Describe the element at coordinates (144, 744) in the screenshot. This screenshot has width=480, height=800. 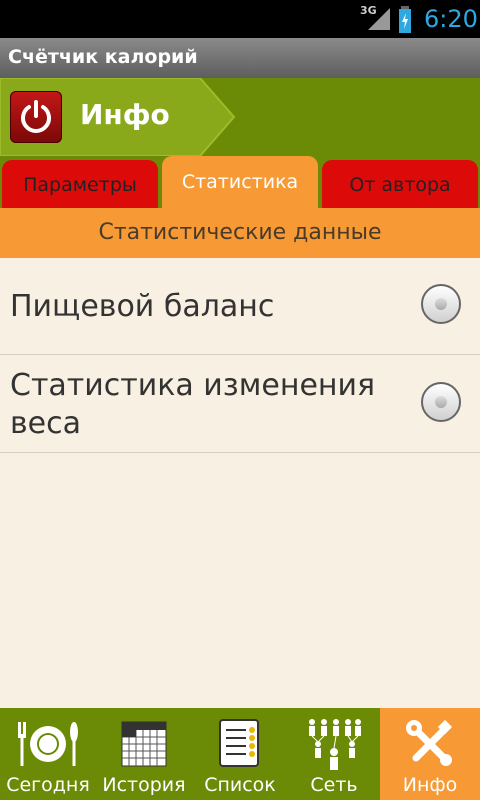
I see `calendar-icon` at that location.